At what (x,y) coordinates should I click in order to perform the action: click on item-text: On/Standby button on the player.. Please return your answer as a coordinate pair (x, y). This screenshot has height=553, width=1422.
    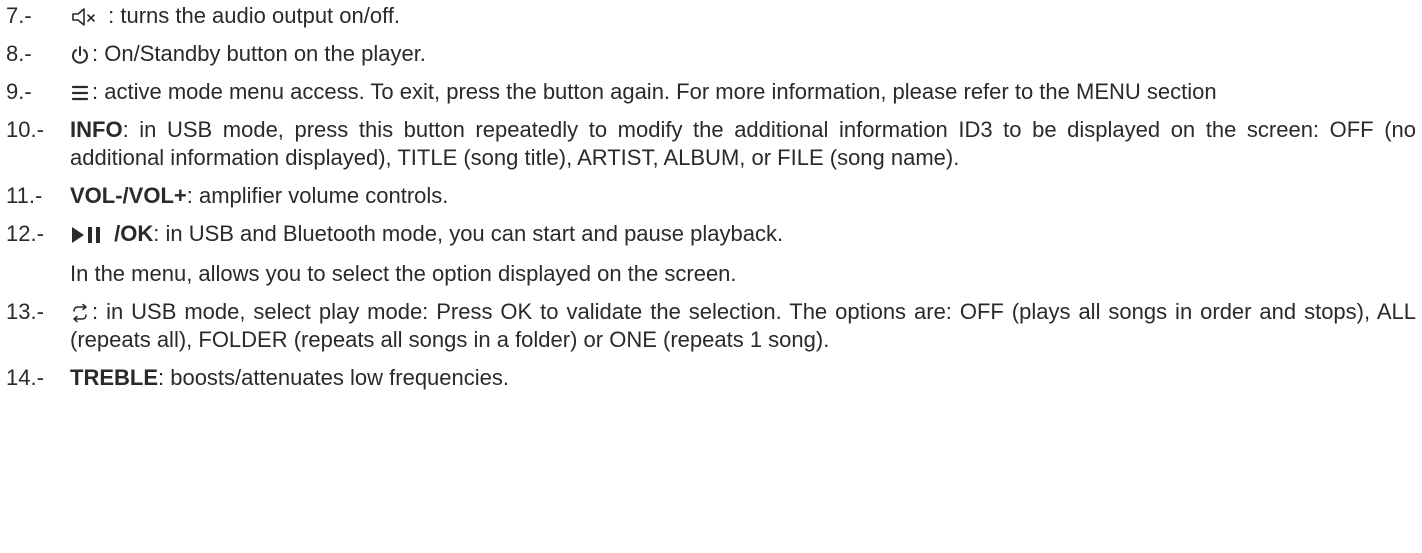
    Looking at the image, I should click on (262, 53).